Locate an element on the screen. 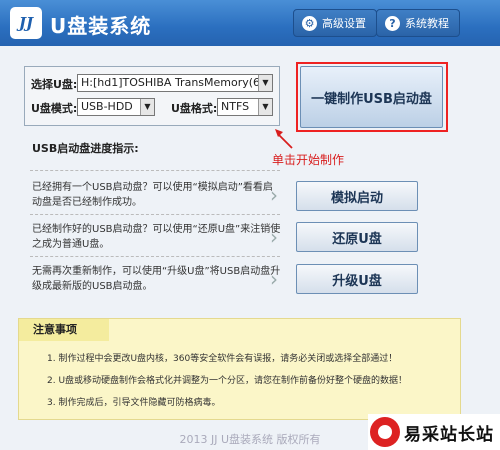 Image resolution: width=500 pixels, height=450 pixels. hint-text: 单击开始制作 is located at coordinates (308, 160).